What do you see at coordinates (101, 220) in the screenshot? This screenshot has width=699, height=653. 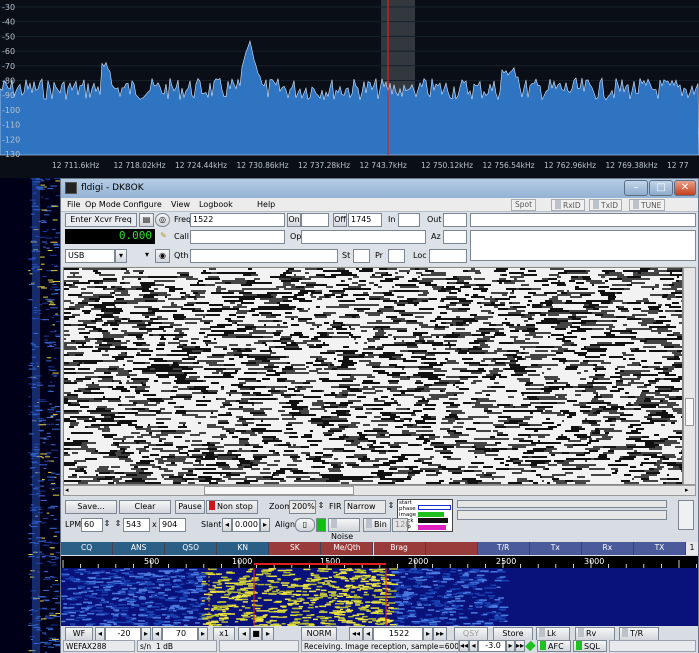 I see `enter-xcvr-freq-button: Enter Xcvr Freq` at bounding box center [101, 220].